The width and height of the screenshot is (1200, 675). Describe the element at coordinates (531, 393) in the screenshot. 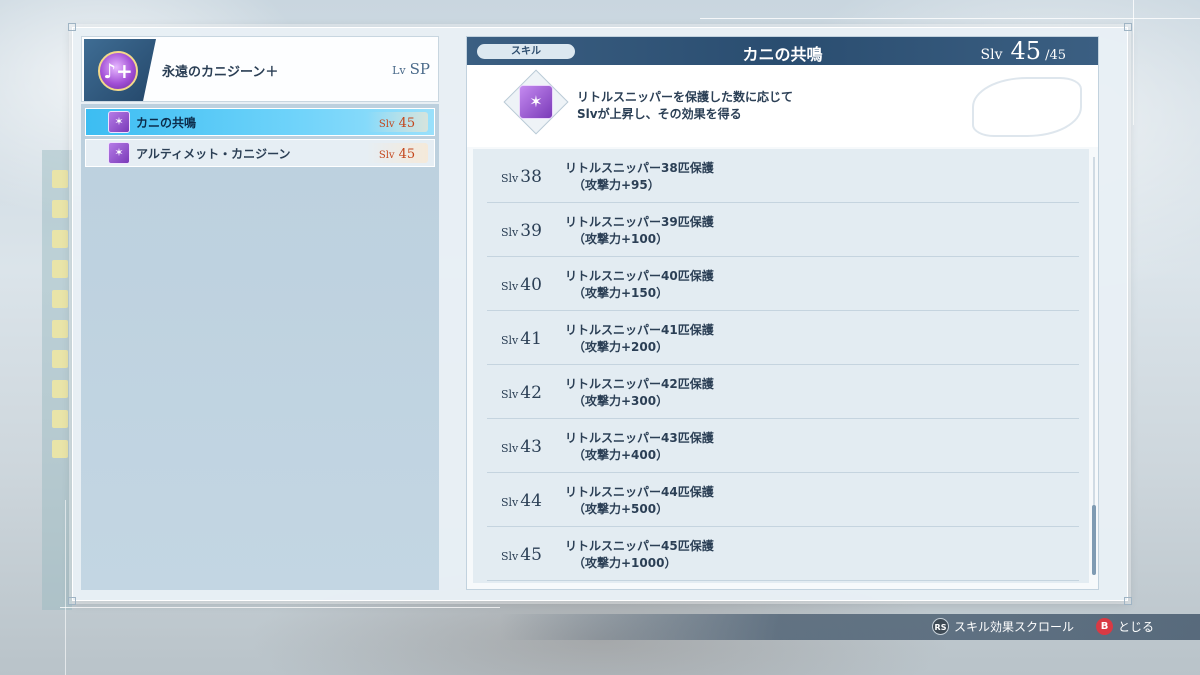

I see `slv-value: 42` at that location.